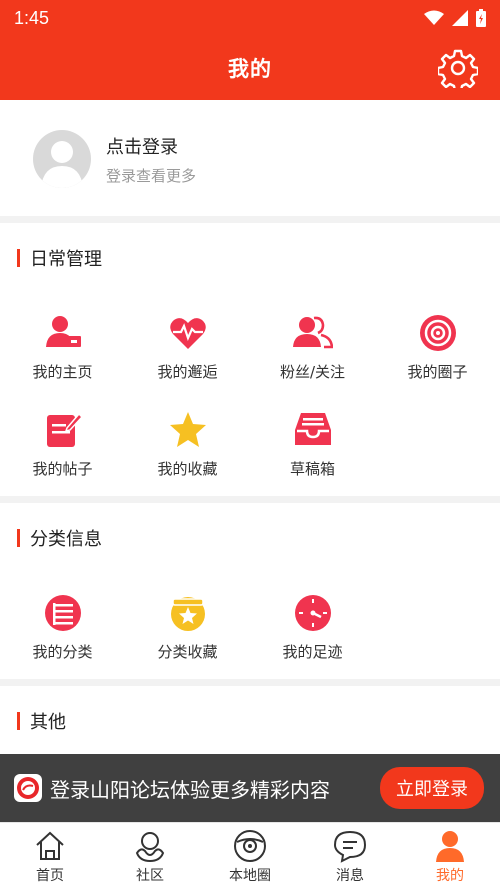  What do you see at coordinates (151, 176) in the screenshot?
I see `login-subtitle: 登录查看更多` at bounding box center [151, 176].